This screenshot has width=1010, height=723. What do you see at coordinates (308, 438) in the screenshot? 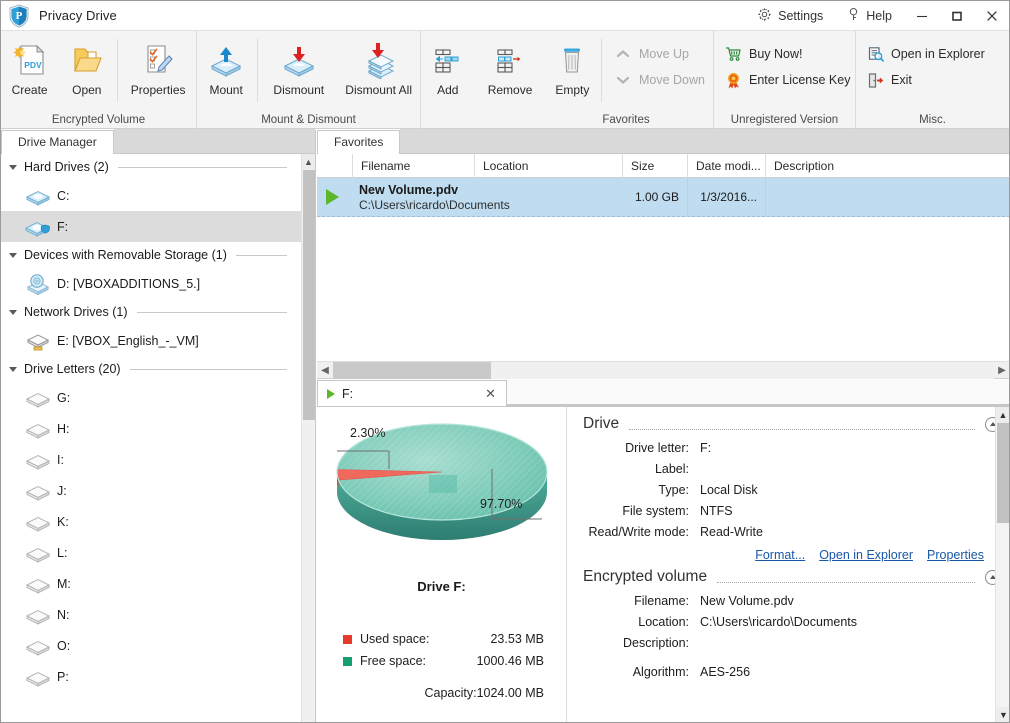
I see `sidebar-scrollbar: ▲` at bounding box center [308, 438].